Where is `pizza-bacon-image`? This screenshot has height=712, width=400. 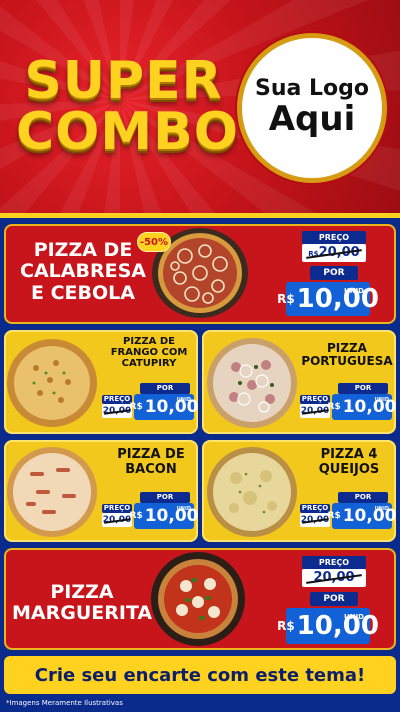 pizza-bacon-image is located at coordinates (52, 492).